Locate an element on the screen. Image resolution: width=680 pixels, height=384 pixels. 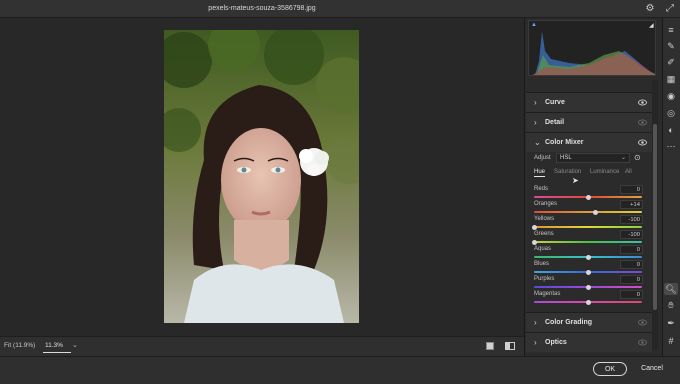
zoom-icon: 🔍︎ is located at coordinates (671, 289).